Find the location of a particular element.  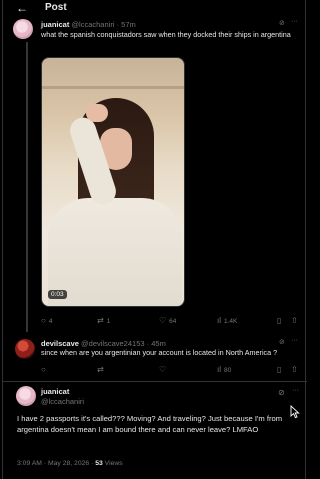

page-title: Post is located at coordinates (56, 7).